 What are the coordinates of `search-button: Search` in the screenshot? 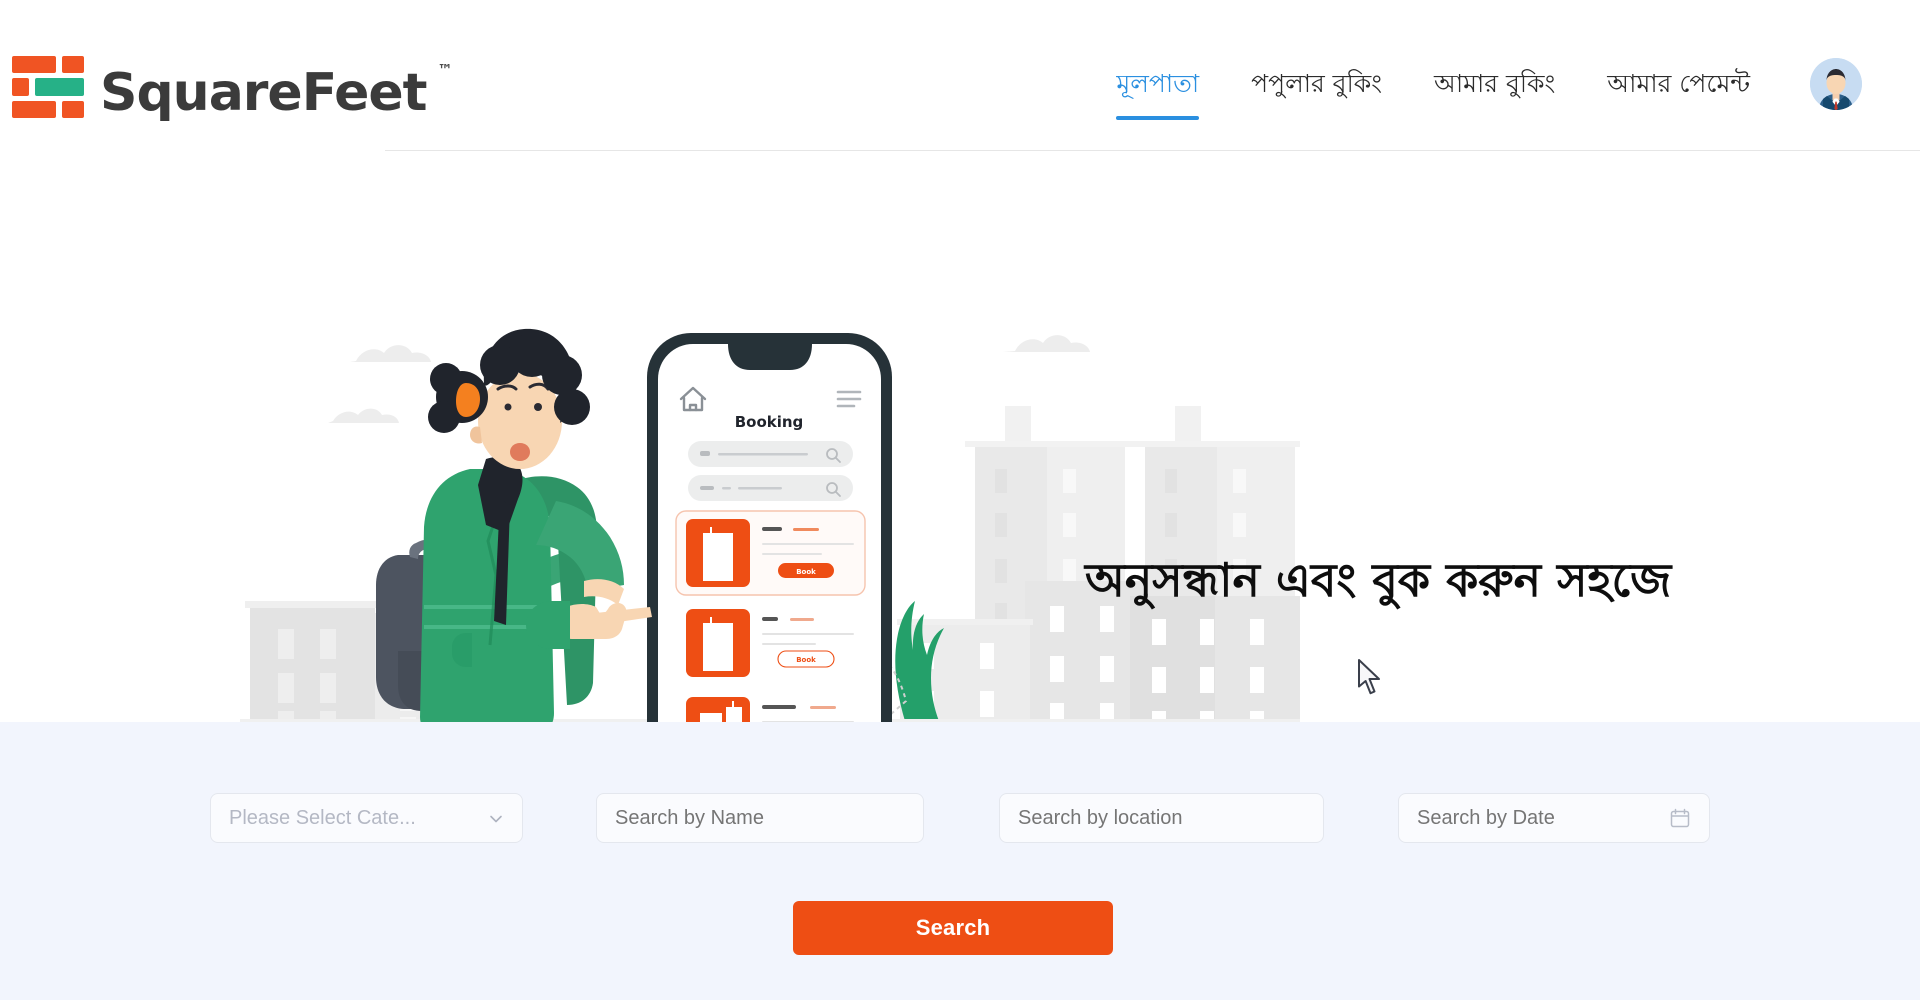 It's located at (953, 928).